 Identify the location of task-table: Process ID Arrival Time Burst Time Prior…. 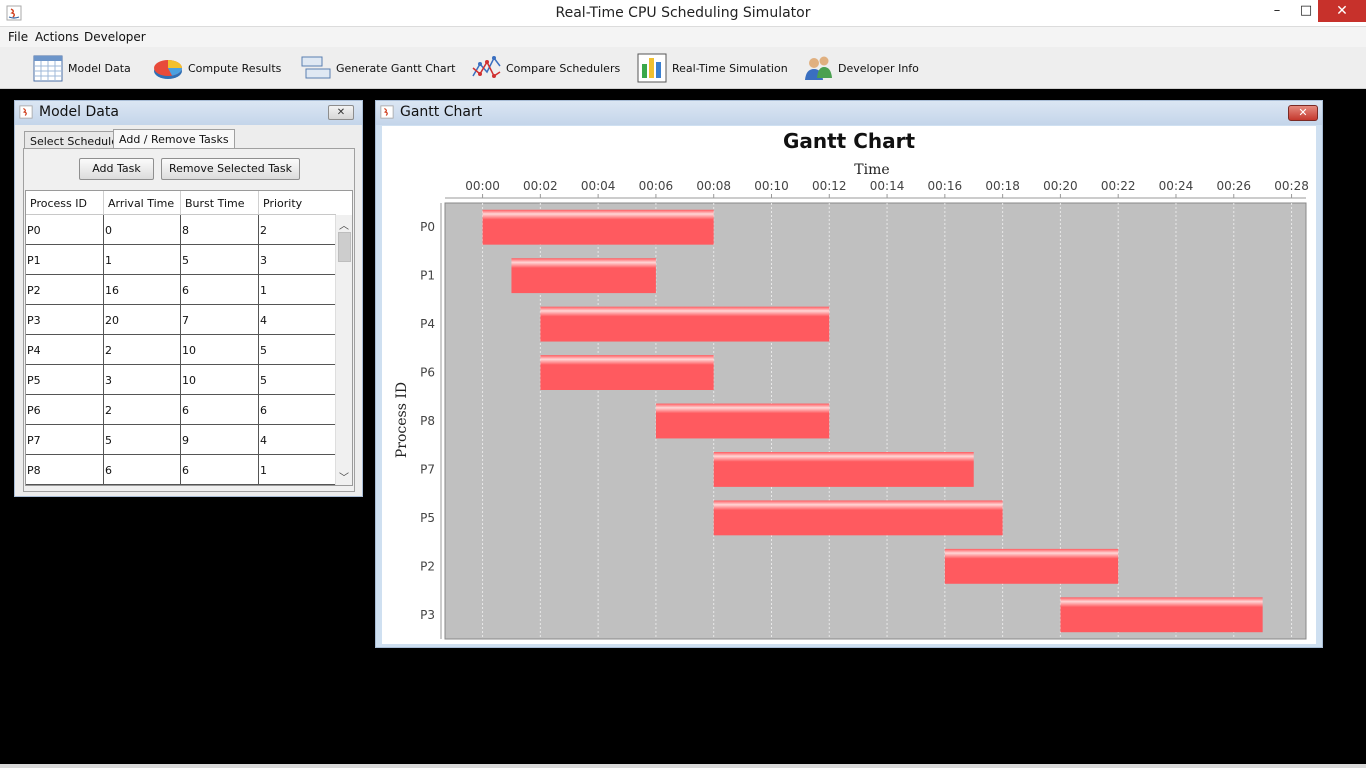
(189, 338).